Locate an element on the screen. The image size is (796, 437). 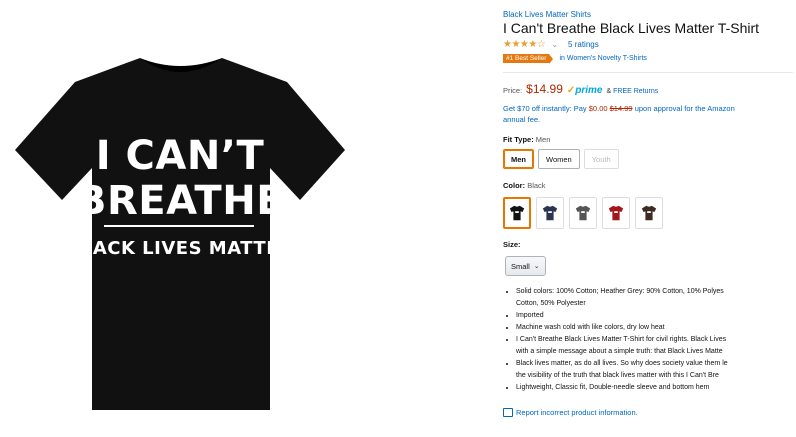
free-returns-link: & FREE Returns is located at coordinates (633, 91).